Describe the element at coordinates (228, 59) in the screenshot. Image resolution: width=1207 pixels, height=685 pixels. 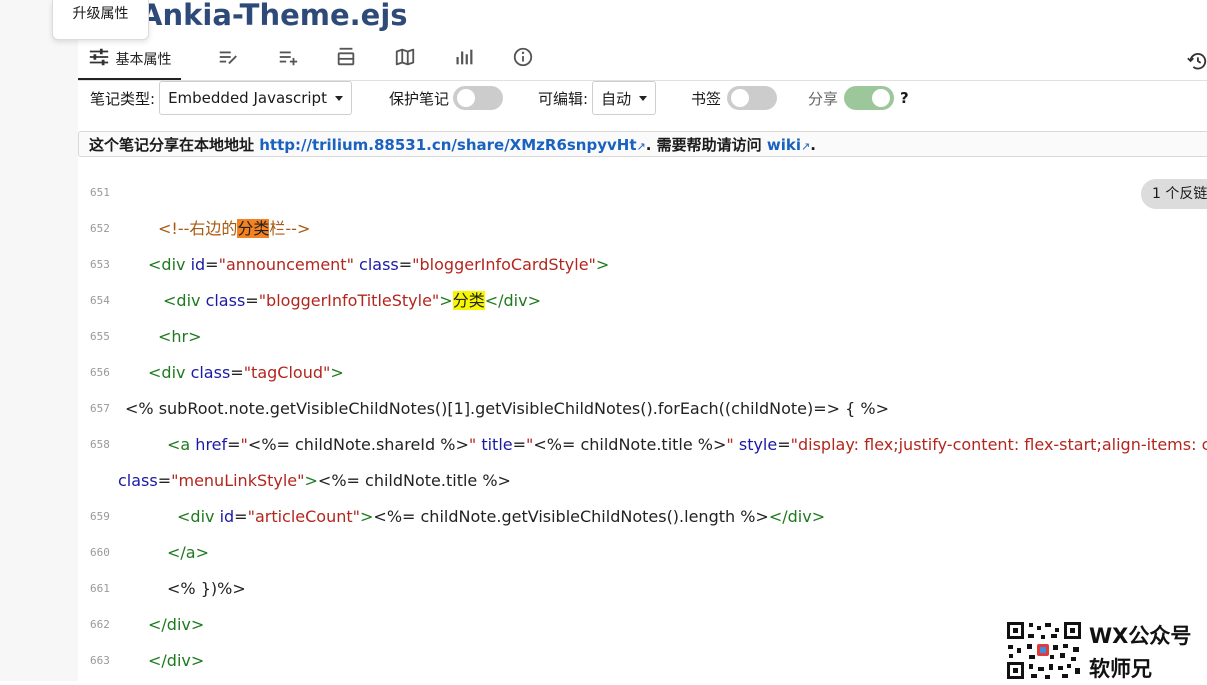
I see `tab-edit-list` at that location.